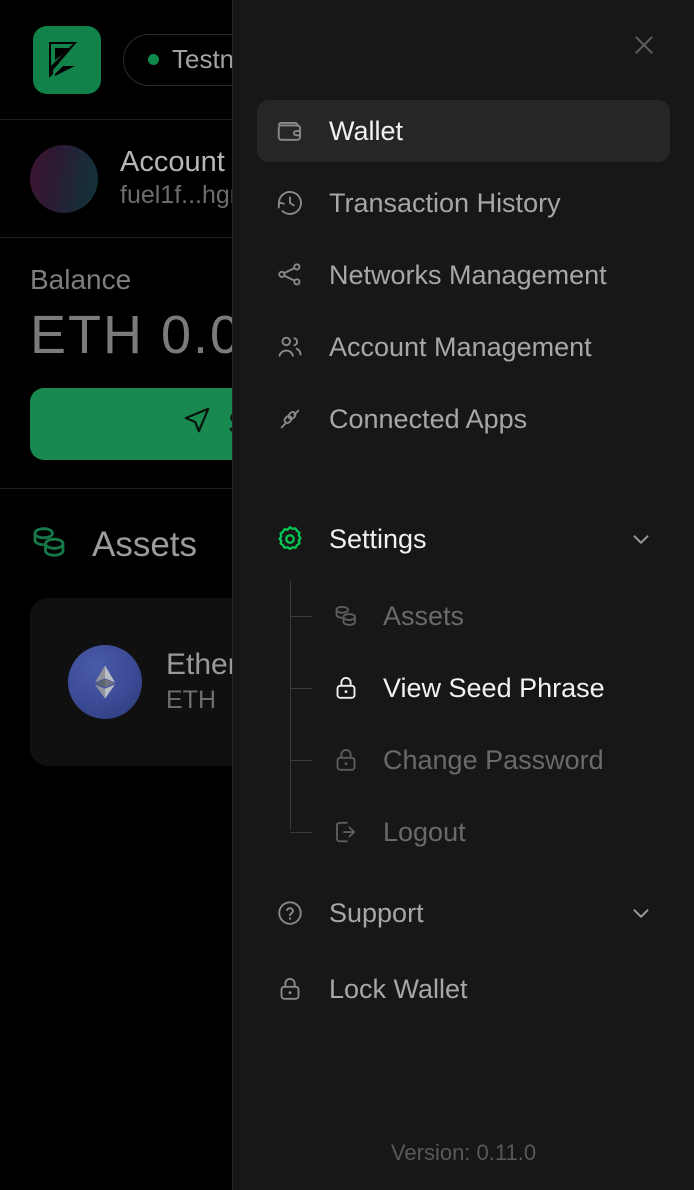 This screenshot has height=1190, width=694. What do you see at coordinates (183, 195) in the screenshot?
I see `account-address: fuel1f...hgrt` at bounding box center [183, 195].